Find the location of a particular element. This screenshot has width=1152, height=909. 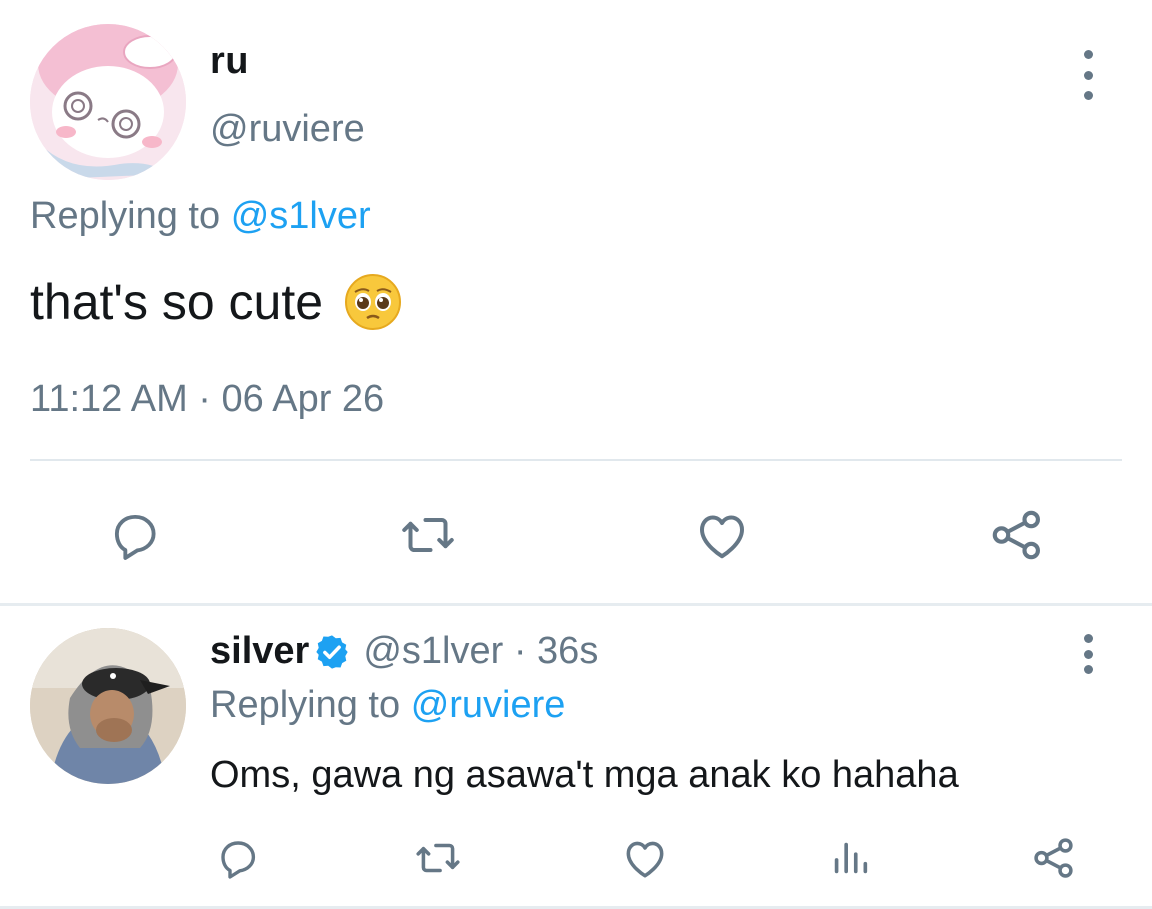

divider is located at coordinates (576, 460).